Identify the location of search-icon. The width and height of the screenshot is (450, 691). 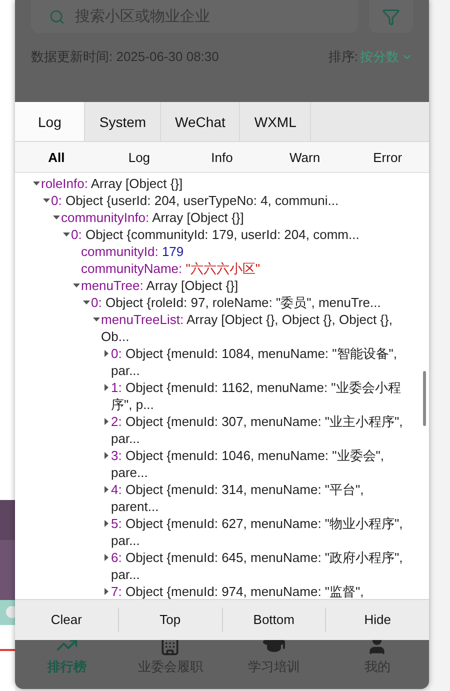
(57, 16).